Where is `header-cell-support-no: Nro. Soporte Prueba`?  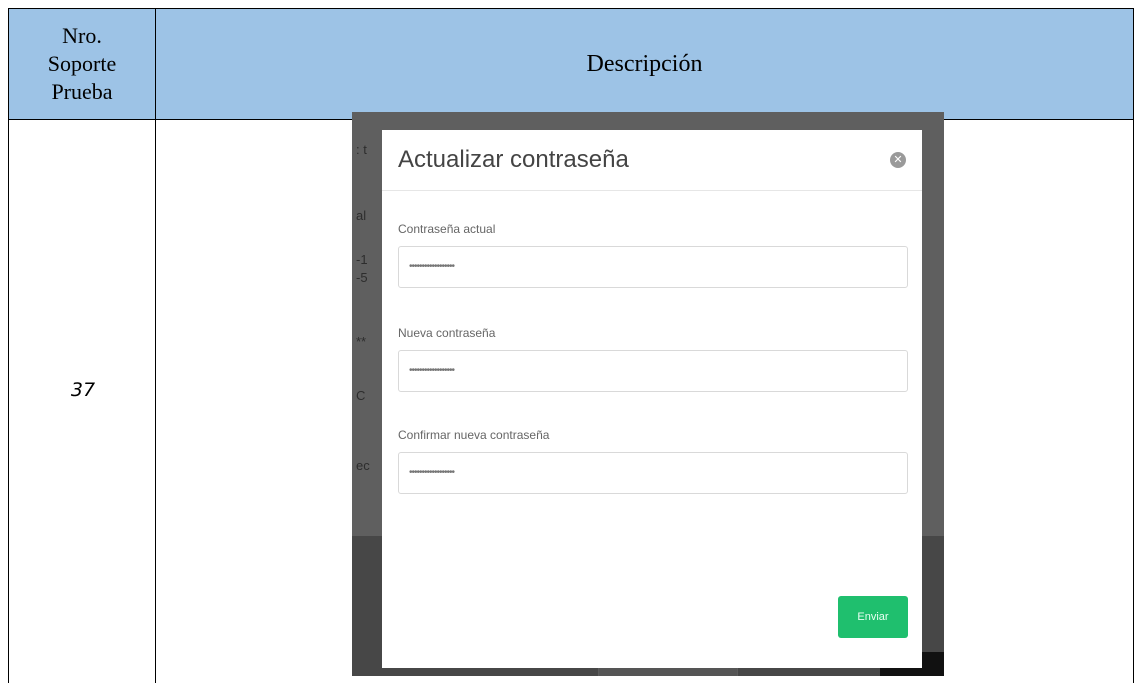 header-cell-support-no: Nro. Soporte Prueba is located at coordinates (82, 64).